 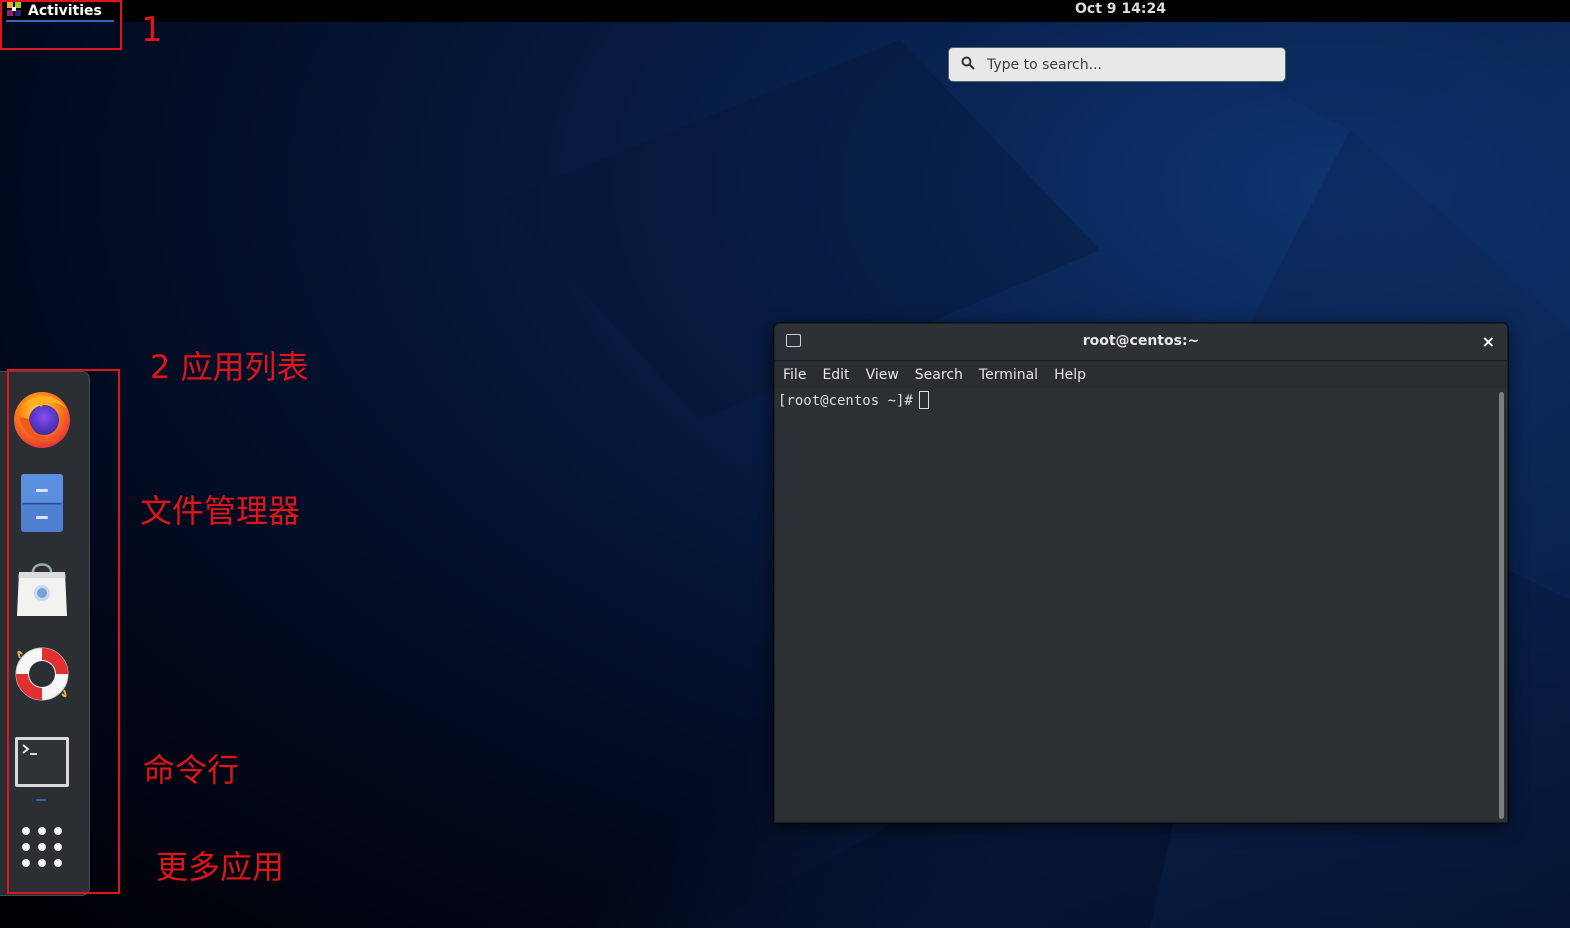 I want to click on search-box, so click(x=1117, y=64).